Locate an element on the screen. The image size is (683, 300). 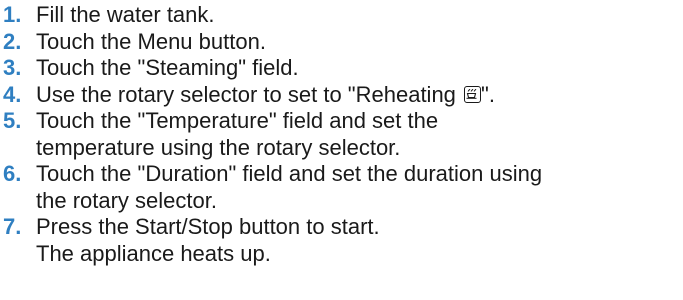
step-3: 3. Touch the "Steaming" field. is located at coordinates (341, 68).